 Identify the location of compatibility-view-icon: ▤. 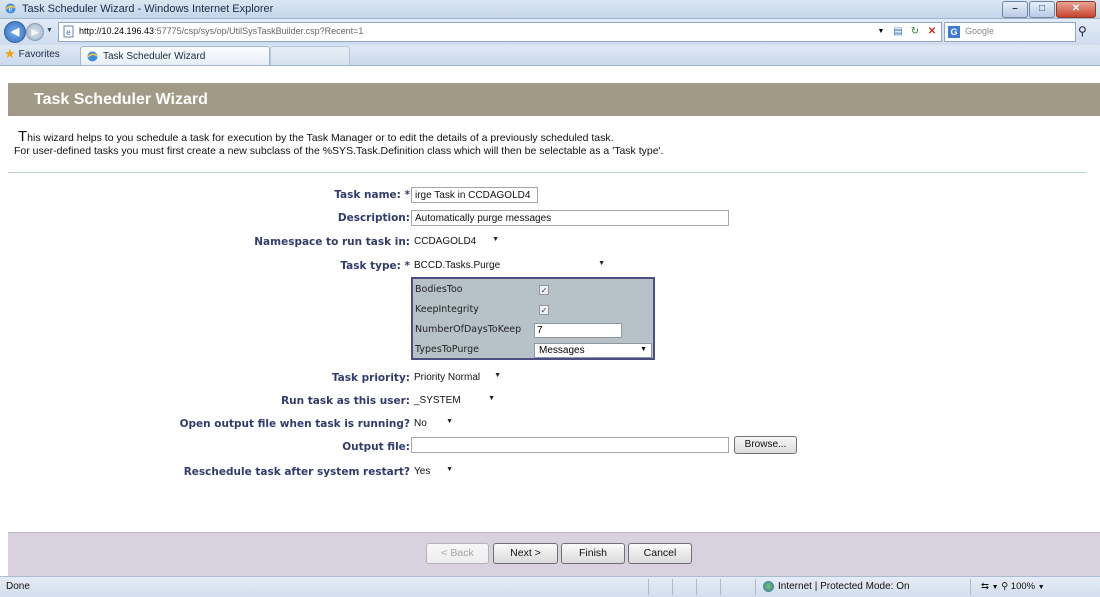
(898, 32).